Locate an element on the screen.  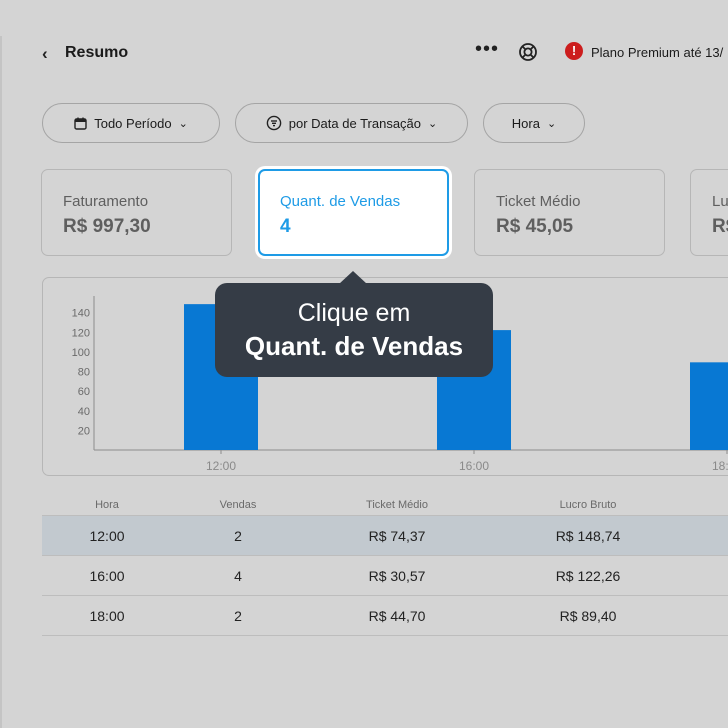
card-value: R$ is located at coordinates (720, 226).